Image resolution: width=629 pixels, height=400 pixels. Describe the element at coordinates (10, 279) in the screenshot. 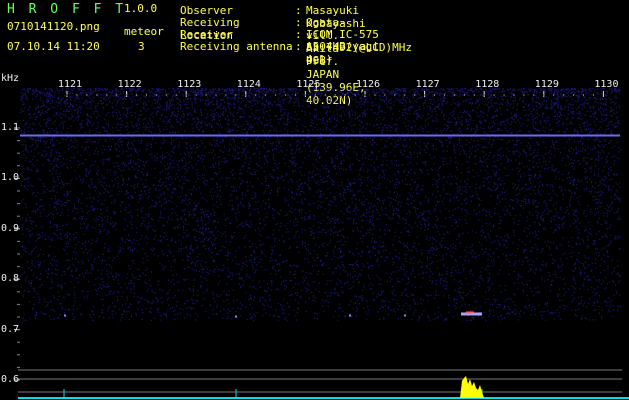

I see `freq-tick-label: 0.8` at that location.